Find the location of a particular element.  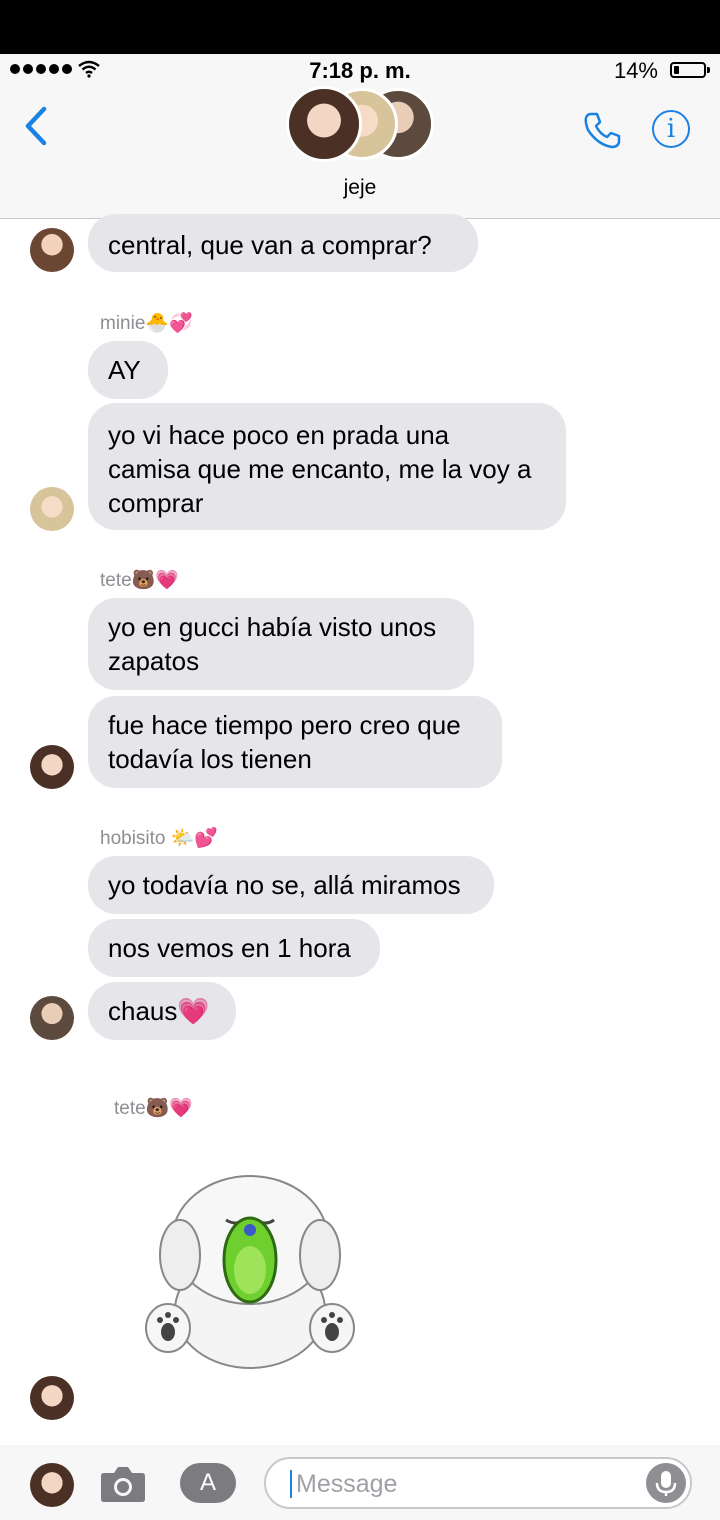

camera-icon is located at coordinates (123, 1484).